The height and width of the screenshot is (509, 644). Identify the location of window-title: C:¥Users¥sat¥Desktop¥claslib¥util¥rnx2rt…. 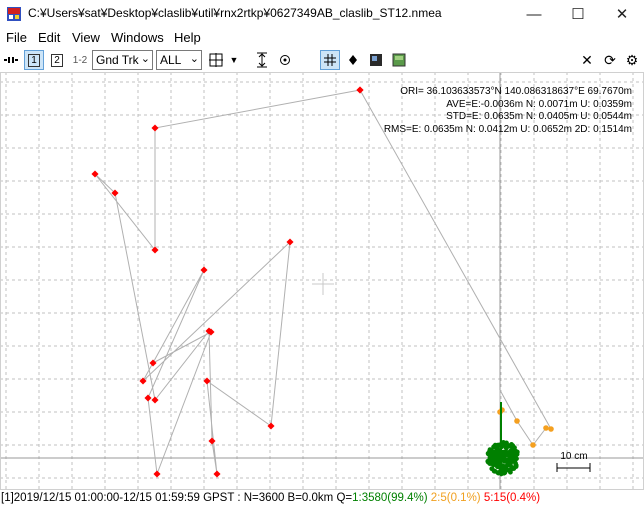
(235, 13).